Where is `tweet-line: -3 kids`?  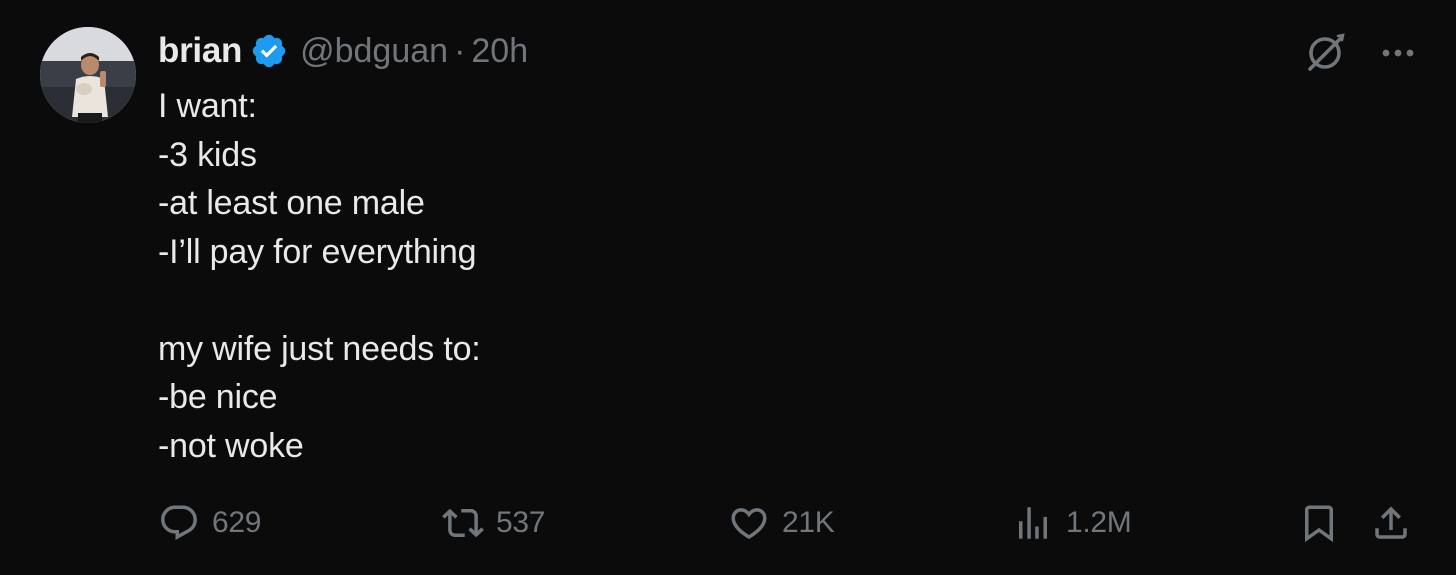 tweet-line: -3 kids is located at coordinates (207, 154).